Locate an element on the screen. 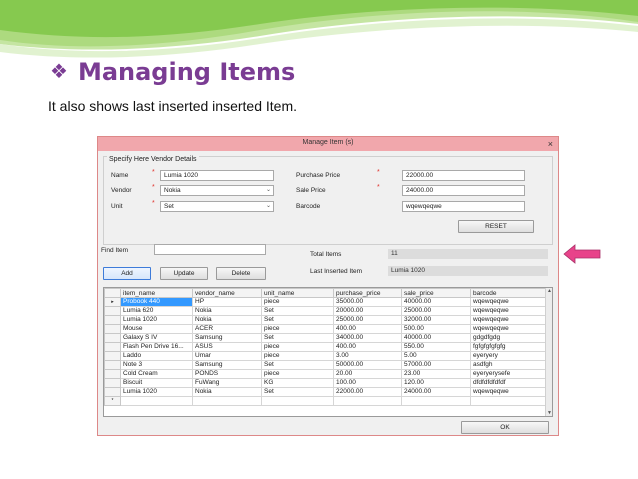 Image resolution: width=638 pixels, height=479 pixels. column-header-purchase-price: purchase_price is located at coordinates (367, 293).